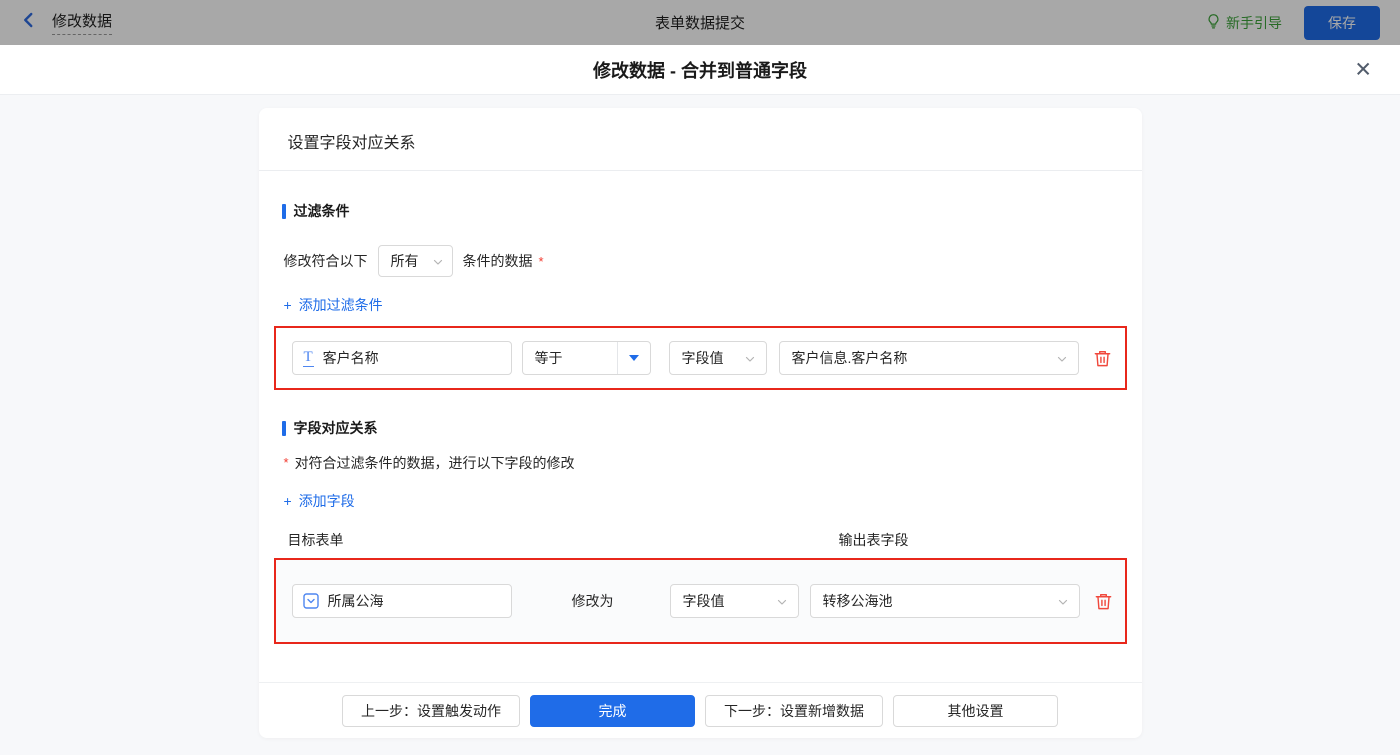 The image size is (1400, 755). I want to click on operator-value: 等于, so click(548, 358).